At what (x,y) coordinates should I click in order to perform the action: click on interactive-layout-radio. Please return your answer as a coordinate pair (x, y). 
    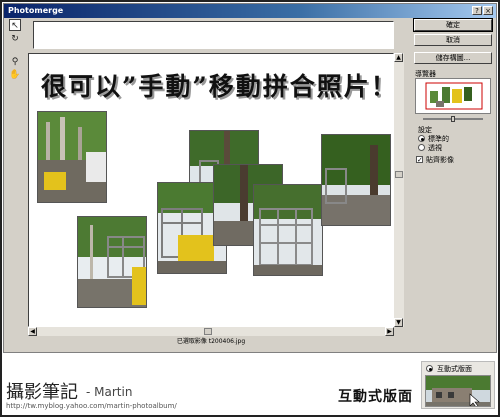
    Looking at the image, I should click on (429, 368).